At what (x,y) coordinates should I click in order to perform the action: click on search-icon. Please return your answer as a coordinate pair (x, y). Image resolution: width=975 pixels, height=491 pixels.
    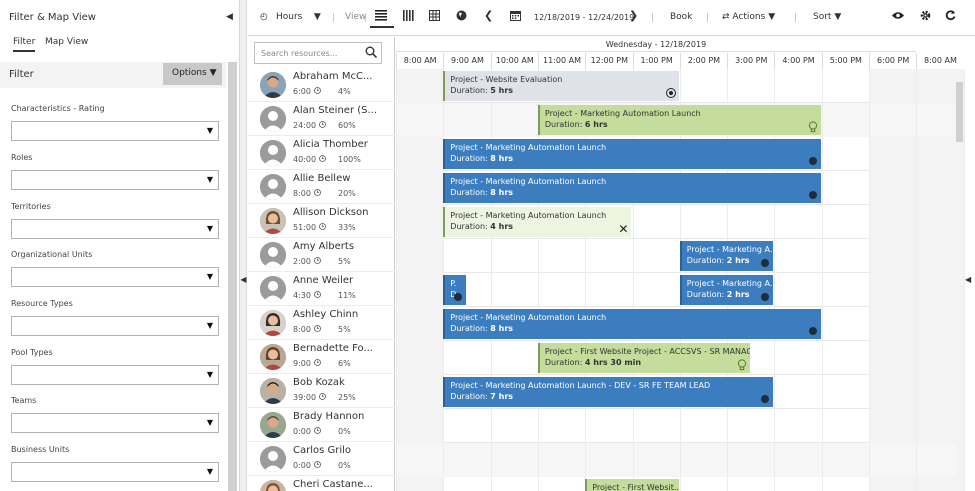
    Looking at the image, I should click on (371, 52).